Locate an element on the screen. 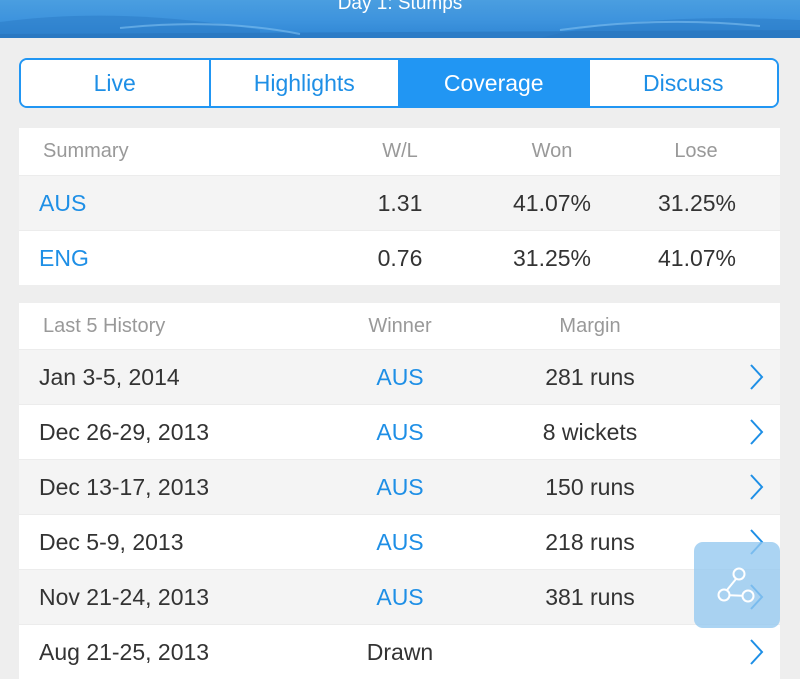 This screenshot has height=679, width=800. lose-value: 41.07% is located at coordinates (697, 257).